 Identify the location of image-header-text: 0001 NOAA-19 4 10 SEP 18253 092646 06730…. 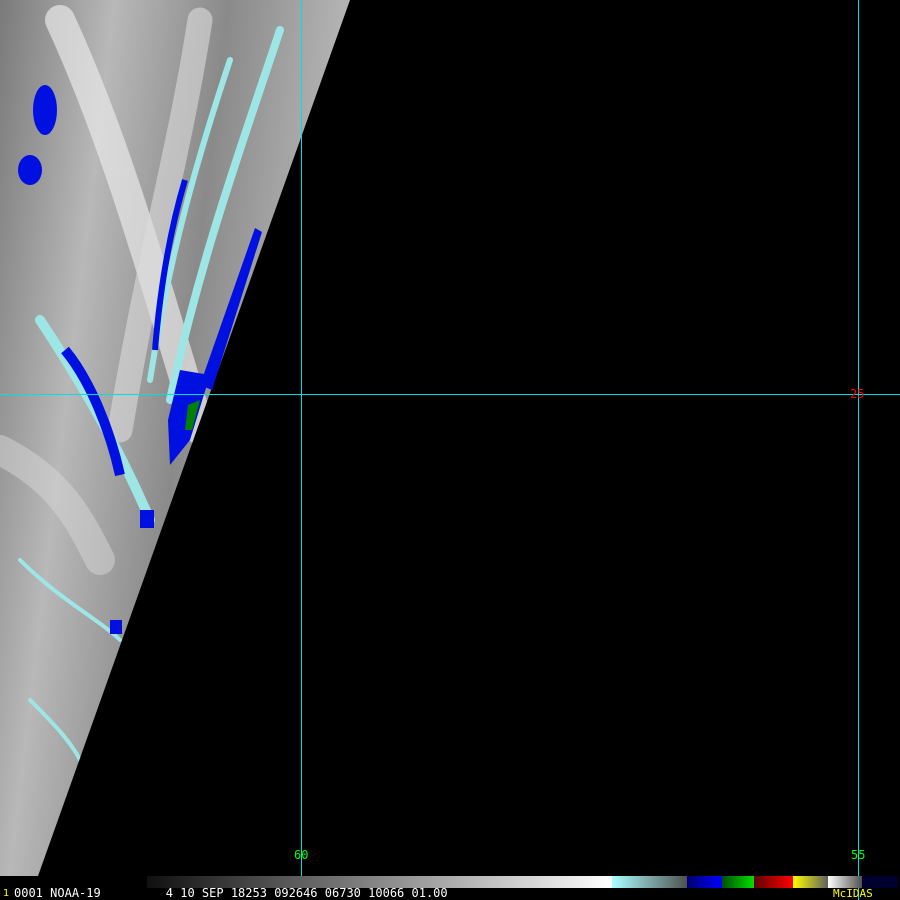
(231, 893).